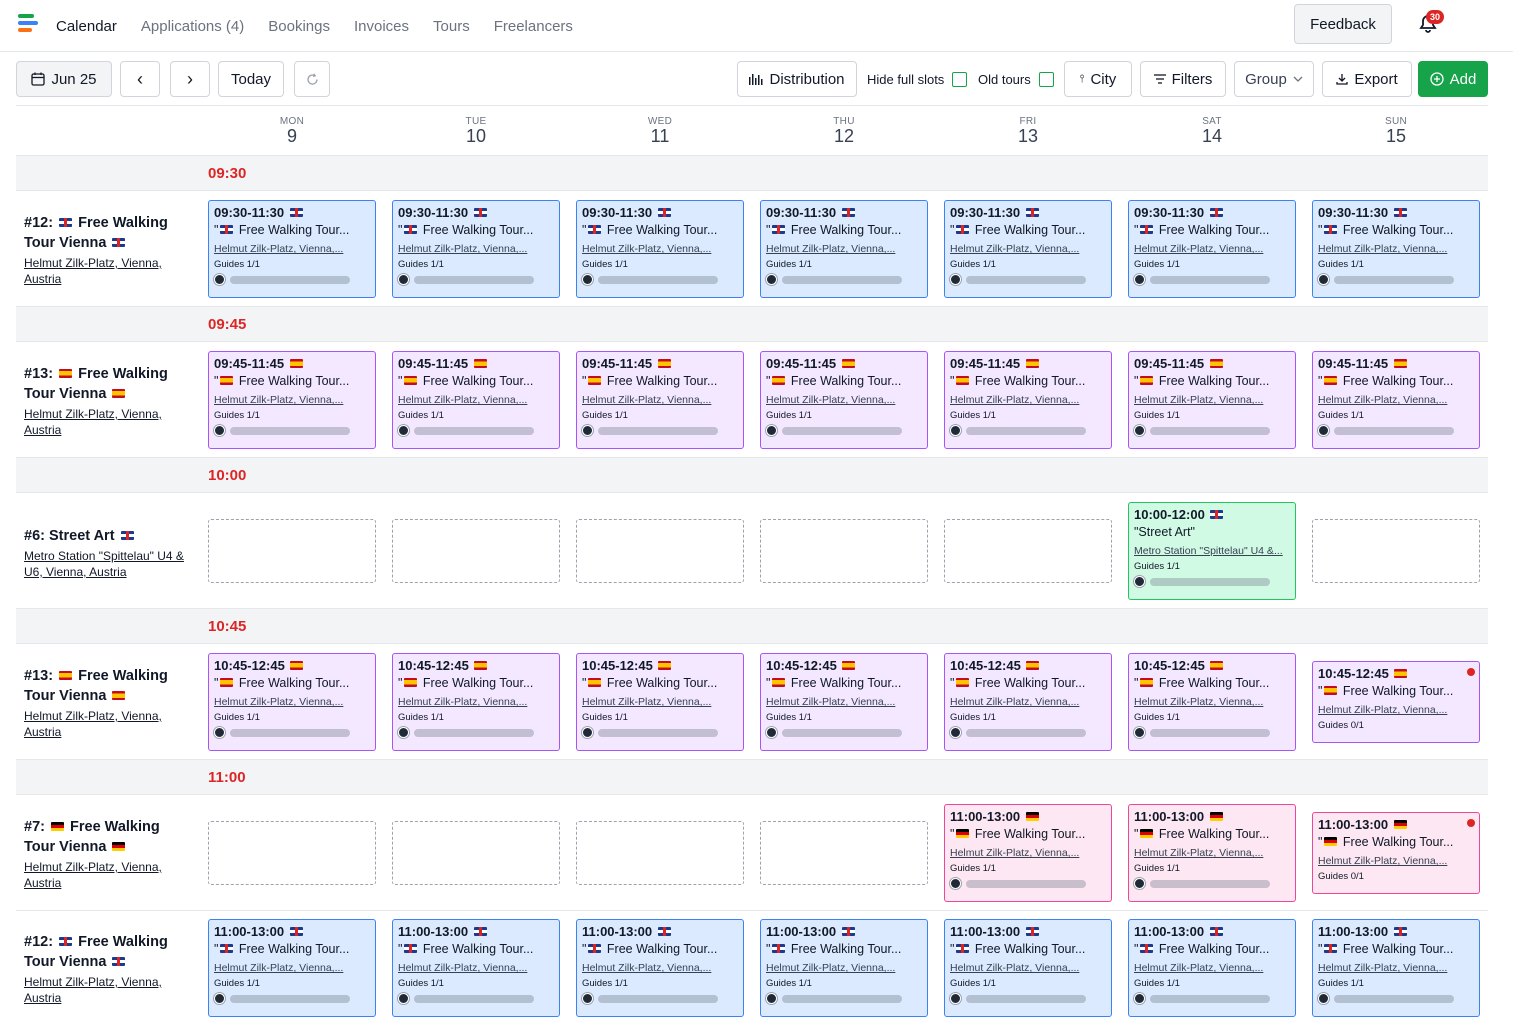 The height and width of the screenshot is (1027, 1513). Describe the element at coordinates (312, 79) in the screenshot. I see `refresh-button` at that location.